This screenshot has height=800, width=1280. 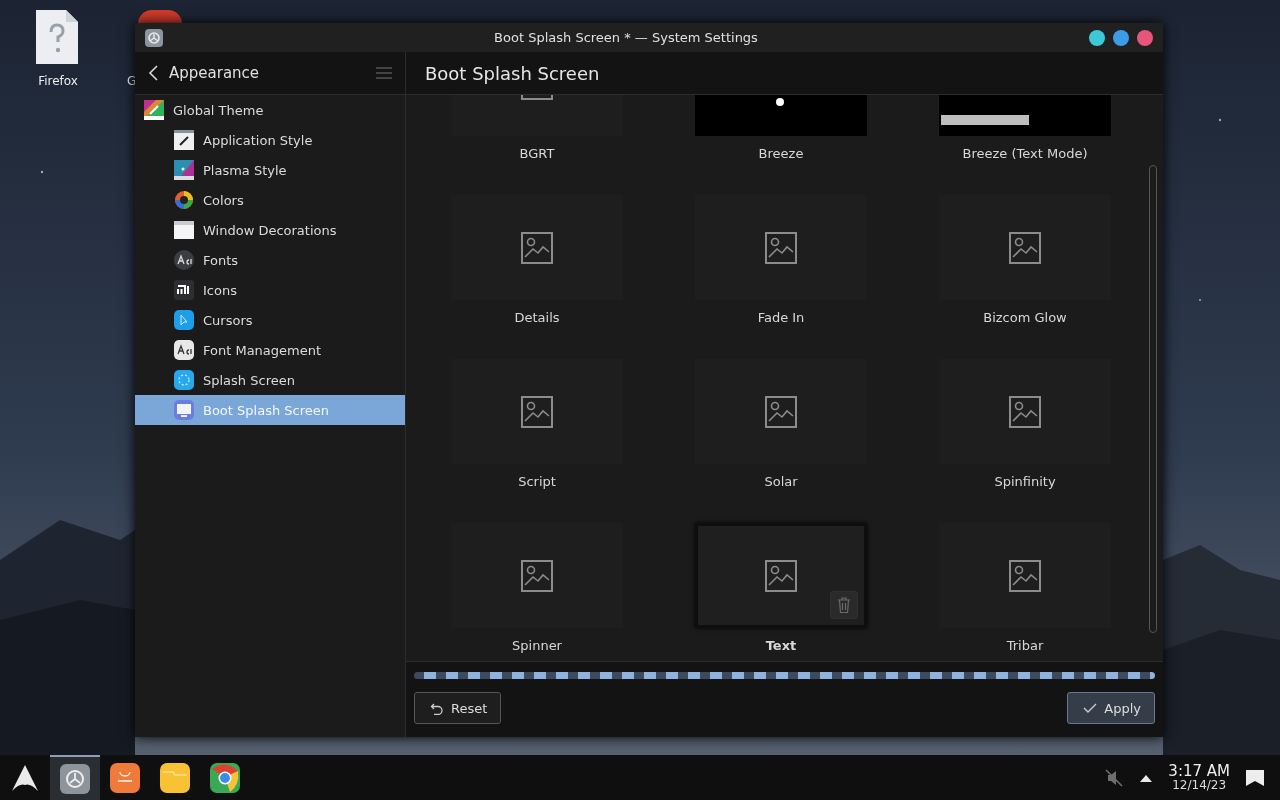 I want to click on theme-name: Spinner, so click(x=537, y=645).